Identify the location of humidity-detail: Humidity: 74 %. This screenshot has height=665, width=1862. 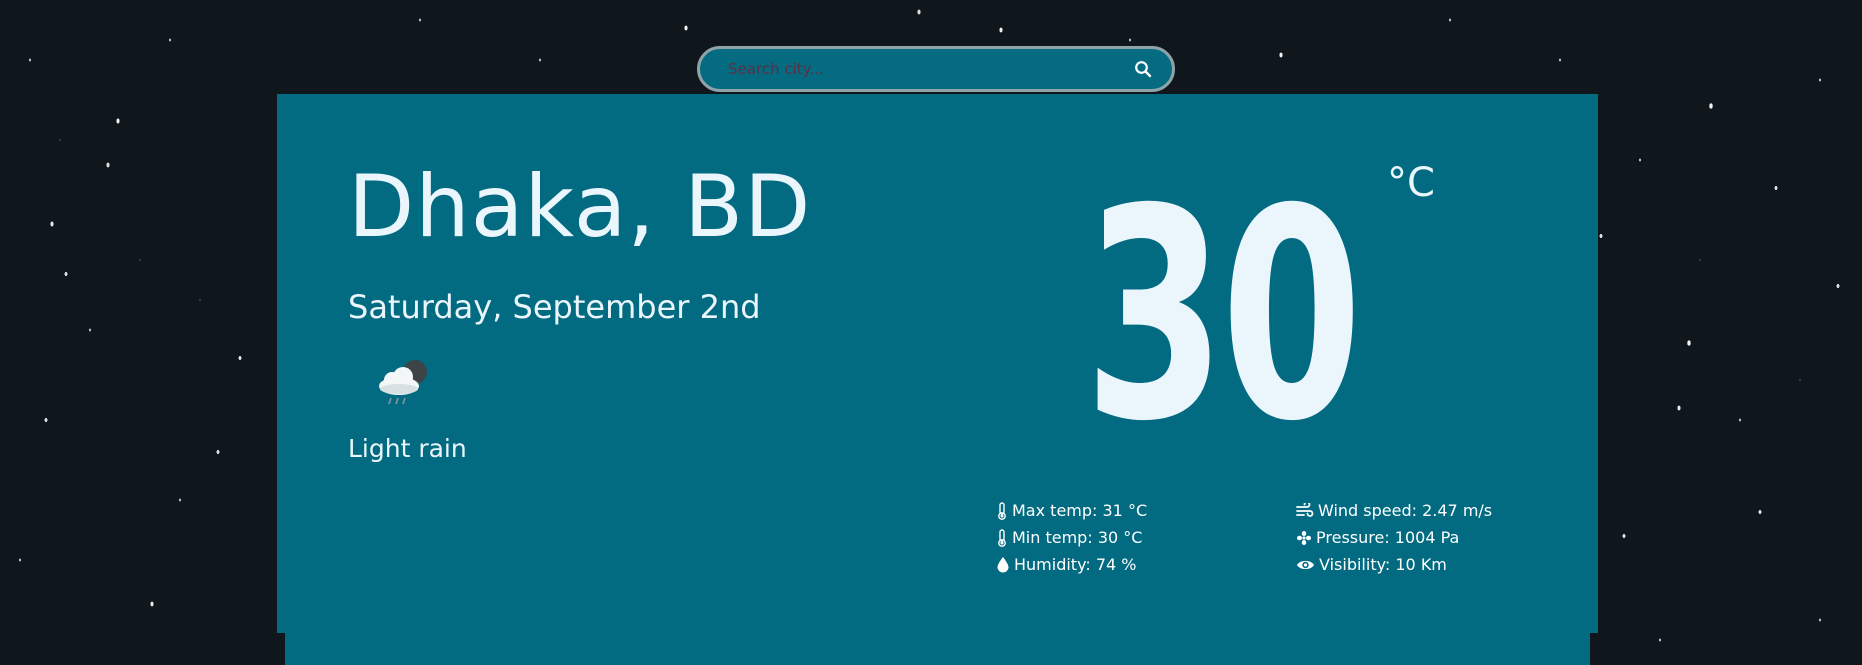
(1146, 564).